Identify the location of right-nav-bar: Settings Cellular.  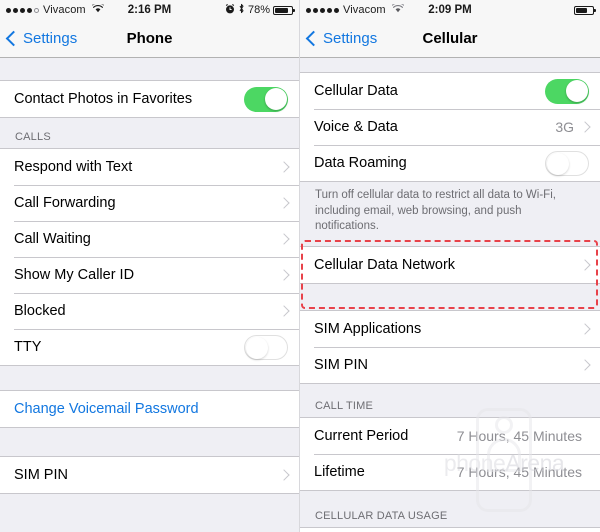
(450, 39).